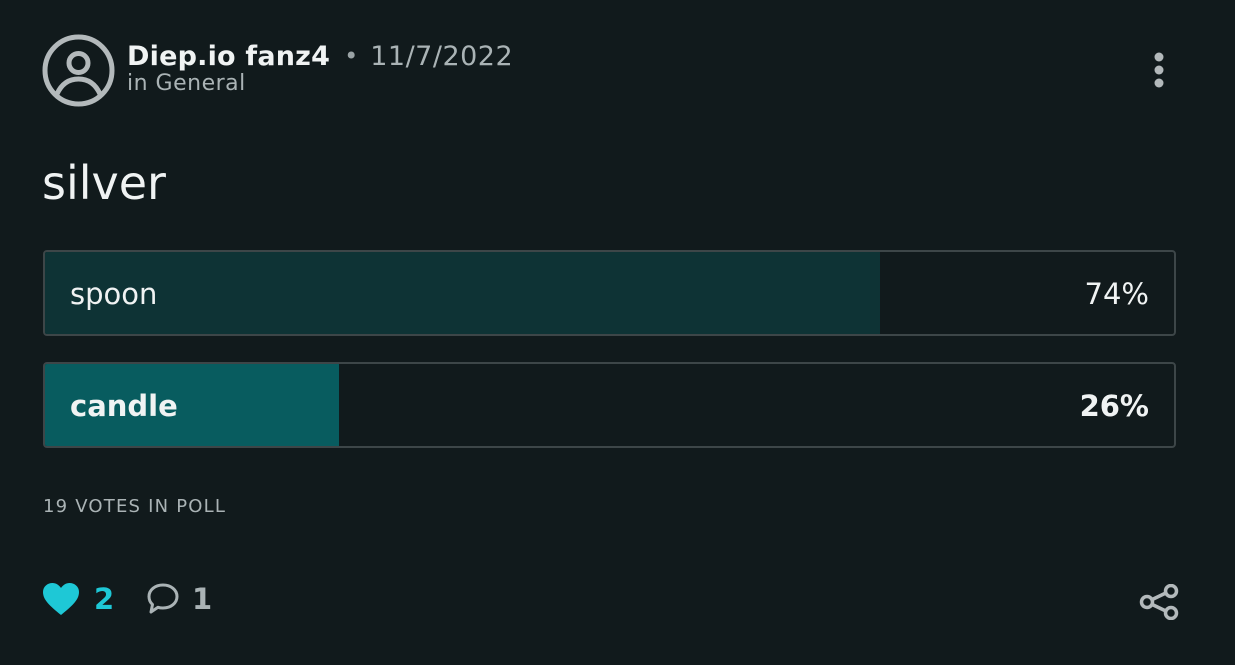  What do you see at coordinates (1114, 406) in the screenshot?
I see `poll-option-percent: 26%` at bounding box center [1114, 406].